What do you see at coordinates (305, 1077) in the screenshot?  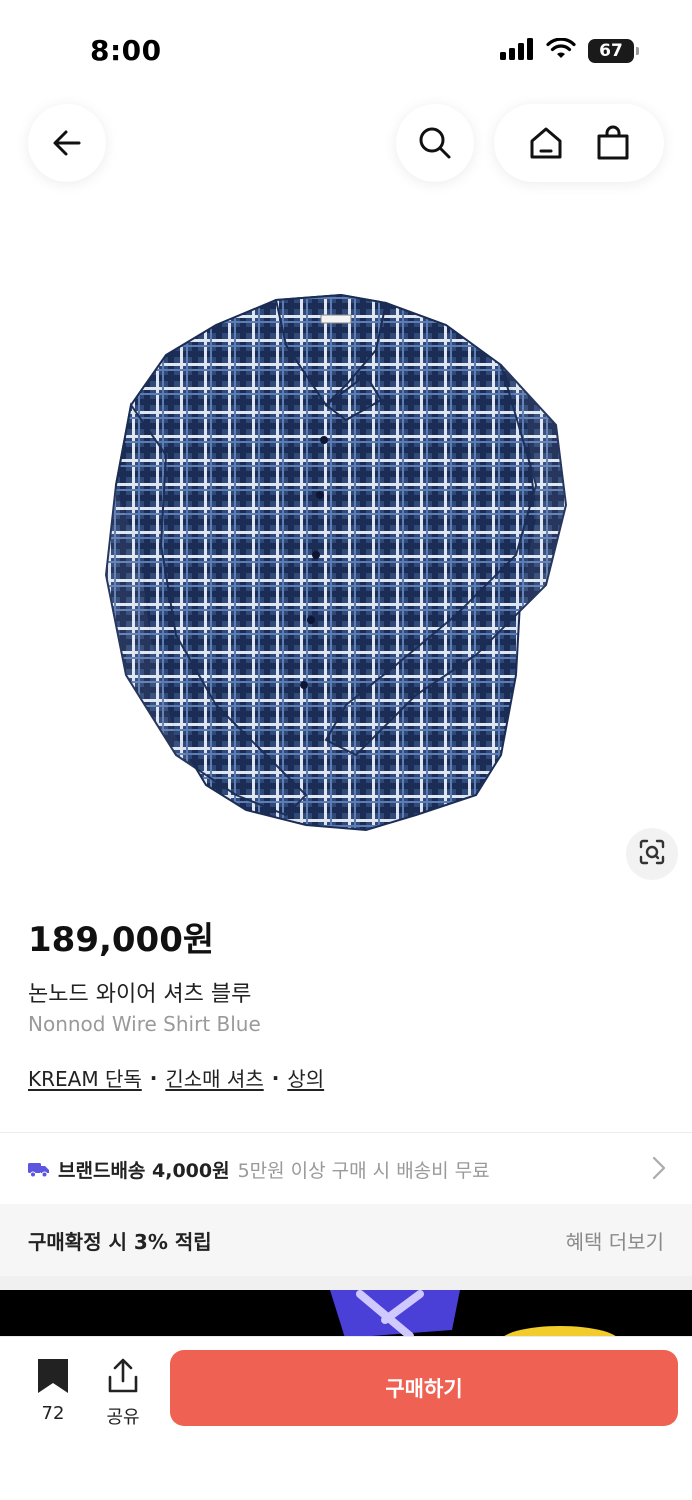 I see `tag-tops: 상의` at bounding box center [305, 1077].